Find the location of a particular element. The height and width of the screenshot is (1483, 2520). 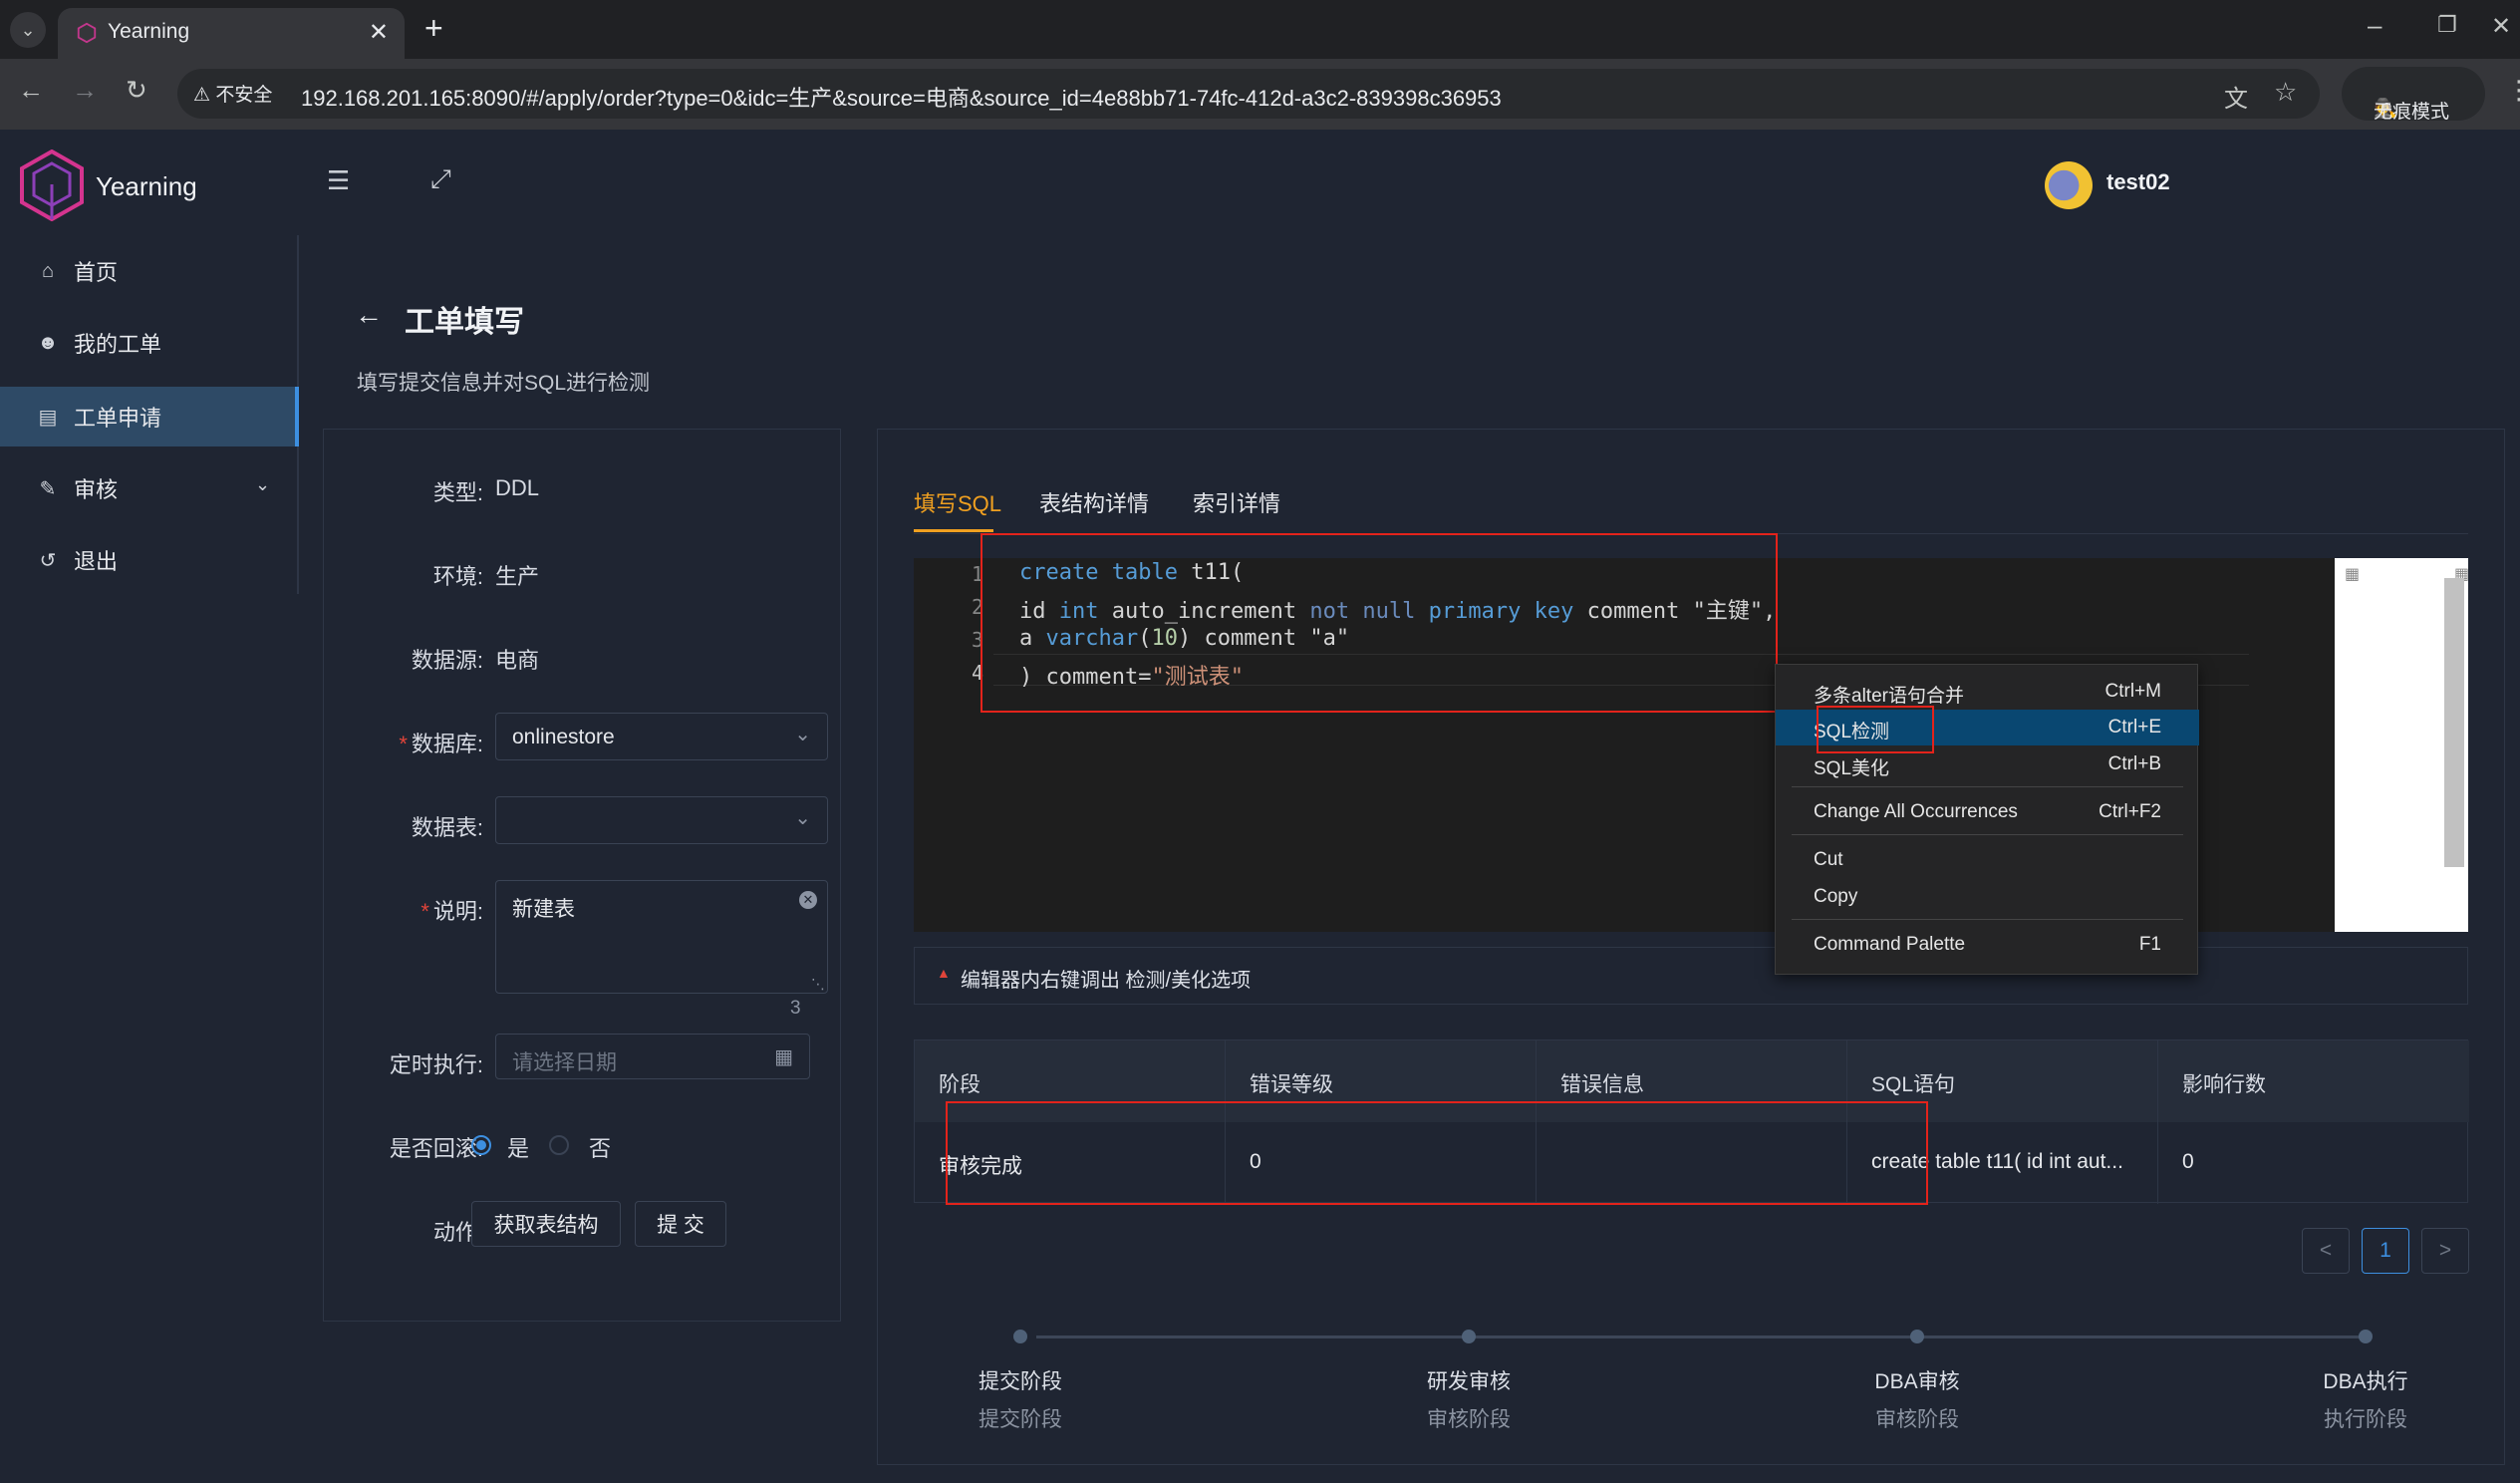

browser-tab-bar: ⌄ Yearning ✕ + – ❐ ✕ is located at coordinates (1260, 29).